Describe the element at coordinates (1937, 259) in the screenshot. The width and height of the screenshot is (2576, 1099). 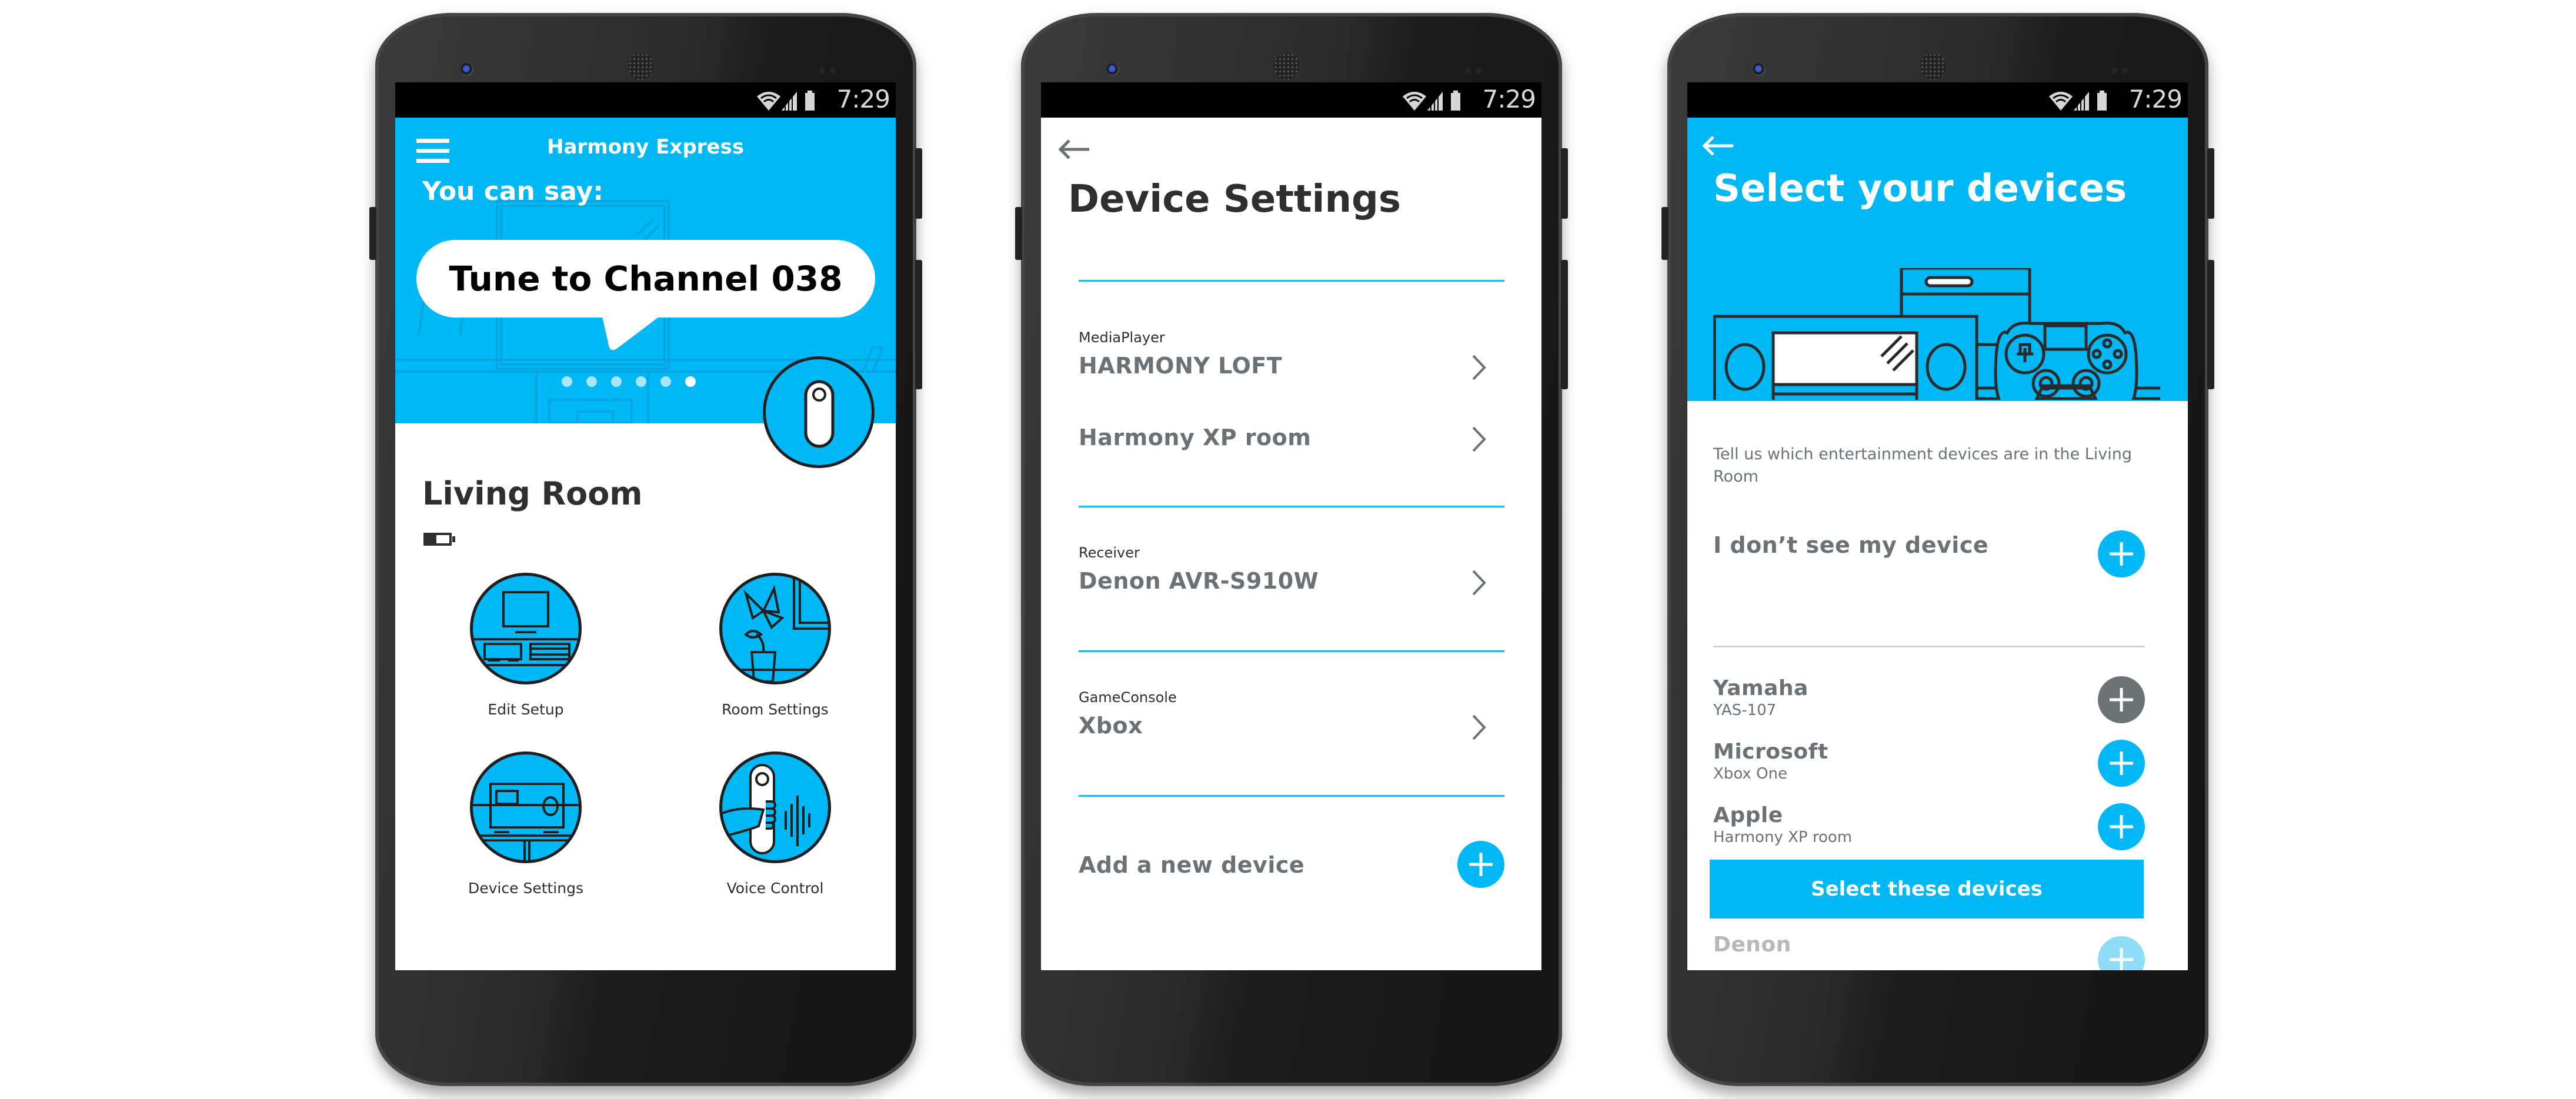
I see `header-banner: Select your devices` at that location.